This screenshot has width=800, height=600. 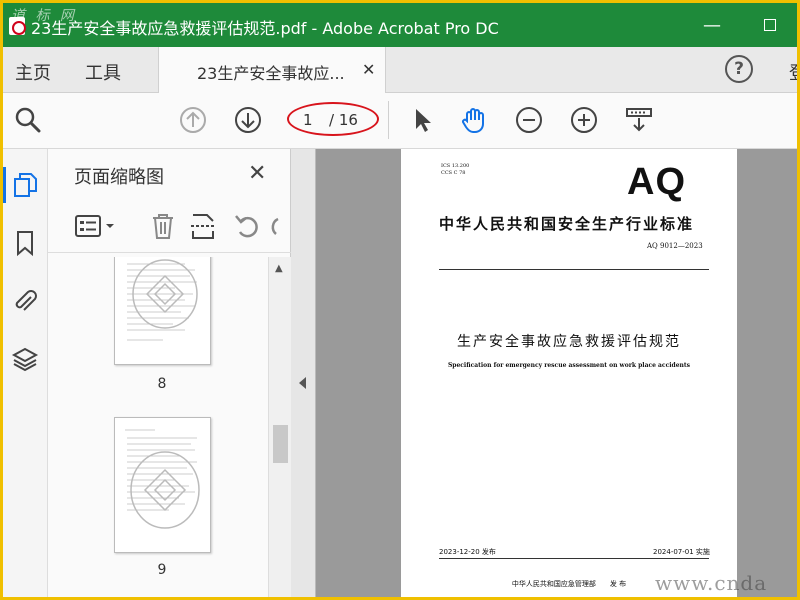 I want to click on next-page-icon, so click(x=248, y=120).